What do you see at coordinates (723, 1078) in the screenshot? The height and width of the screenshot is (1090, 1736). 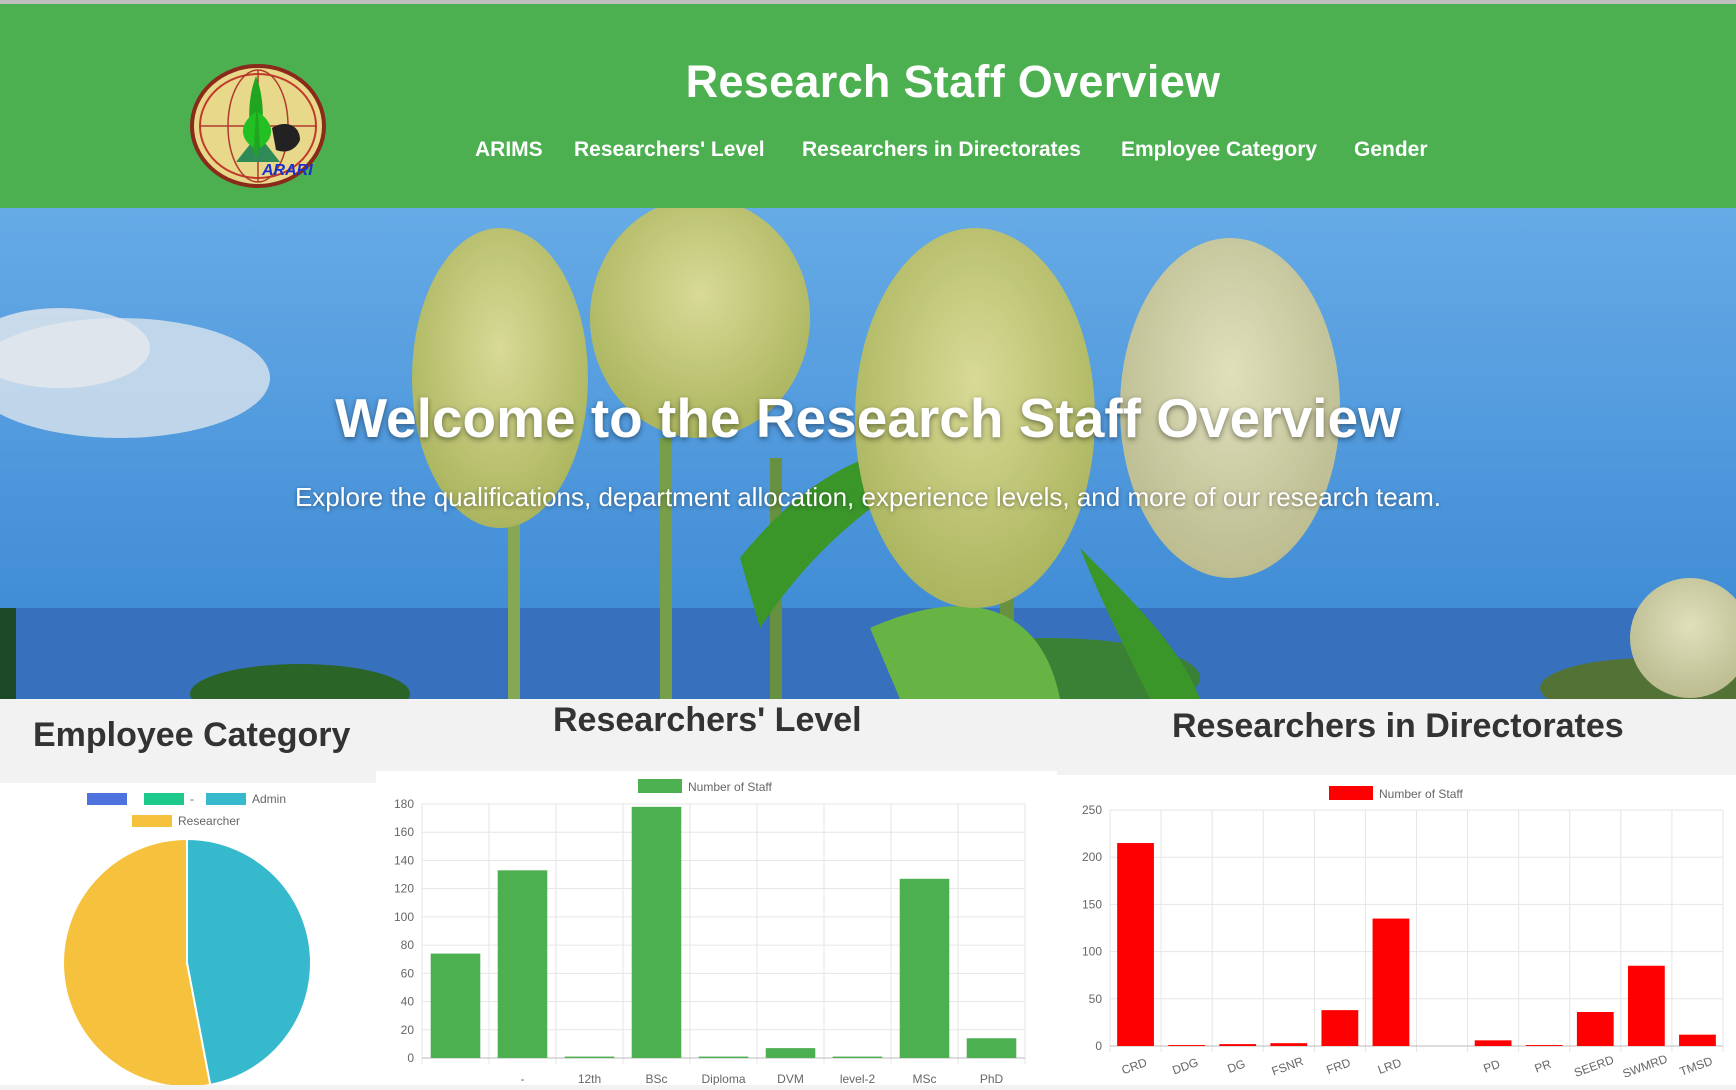 I see `x-tick-label: Diploma` at bounding box center [723, 1078].